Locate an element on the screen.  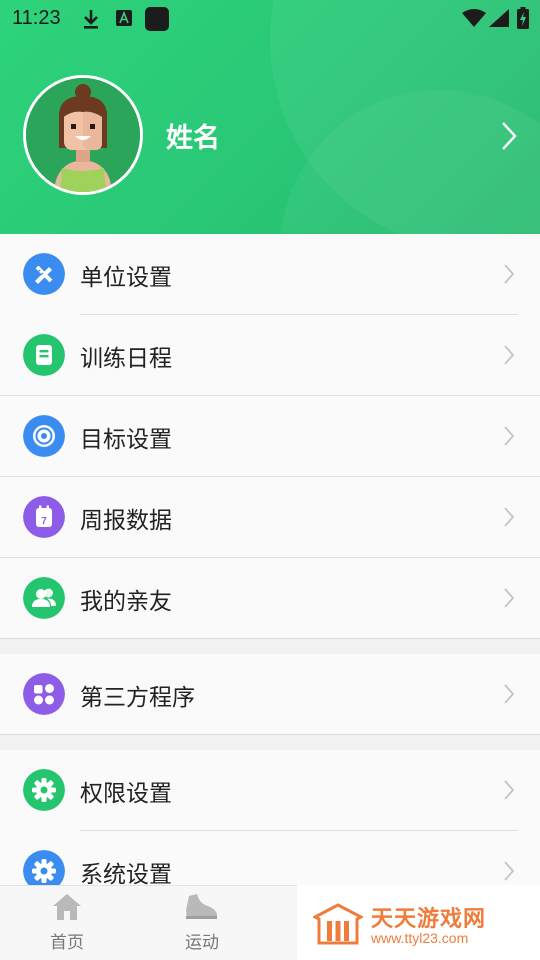
watermark: 天天游戏网 www.ttyl23.com is located at coordinates (418, 922).